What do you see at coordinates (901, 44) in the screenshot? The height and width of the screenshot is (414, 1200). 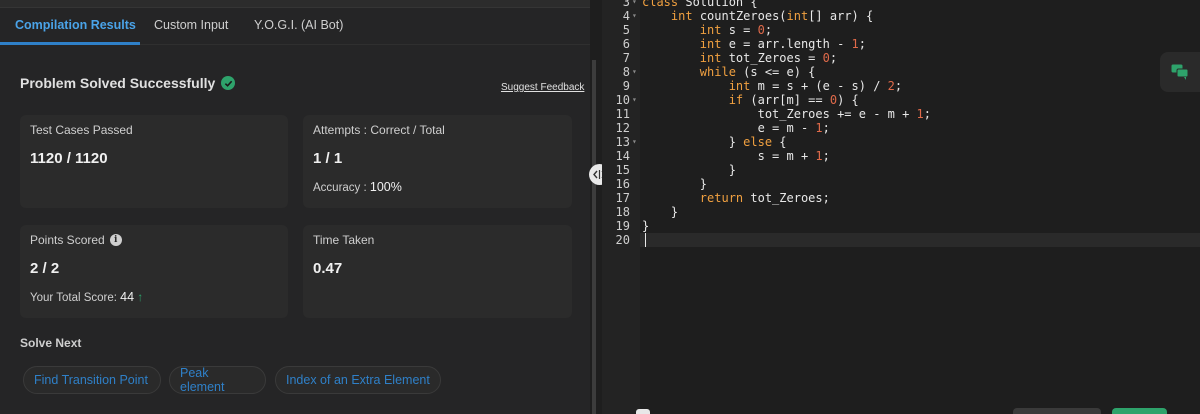 I see `code-line: 6 int e = arr.length - 1;` at bounding box center [901, 44].